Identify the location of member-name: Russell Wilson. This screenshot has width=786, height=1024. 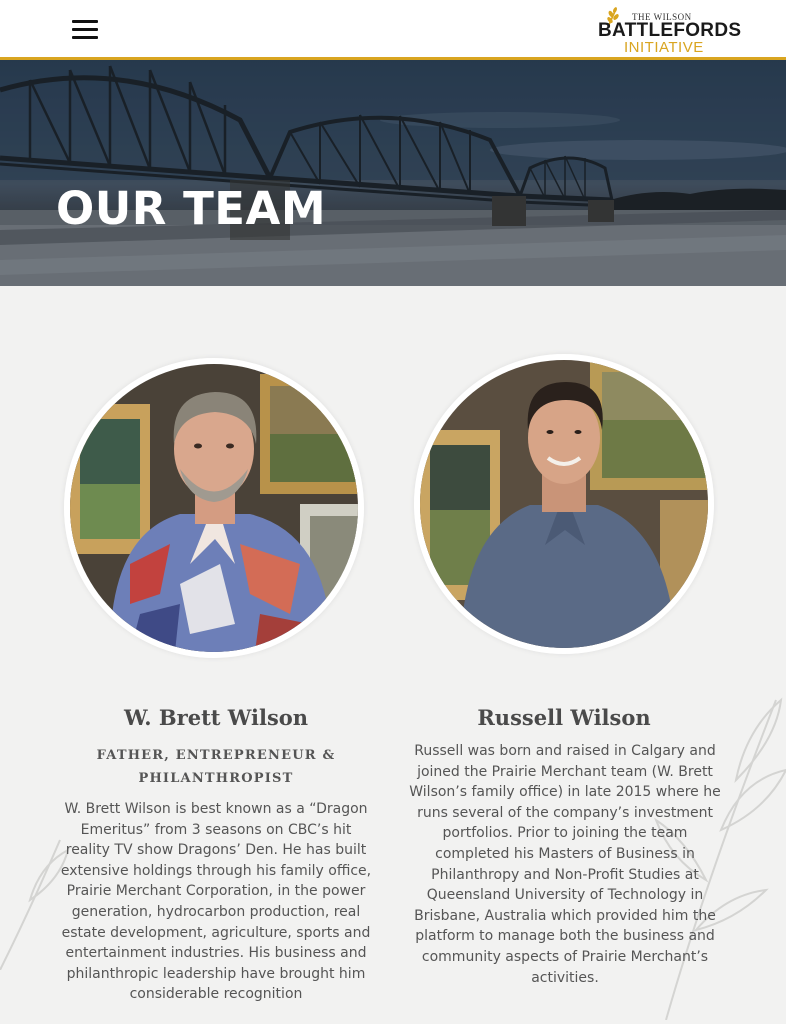
(564, 717).